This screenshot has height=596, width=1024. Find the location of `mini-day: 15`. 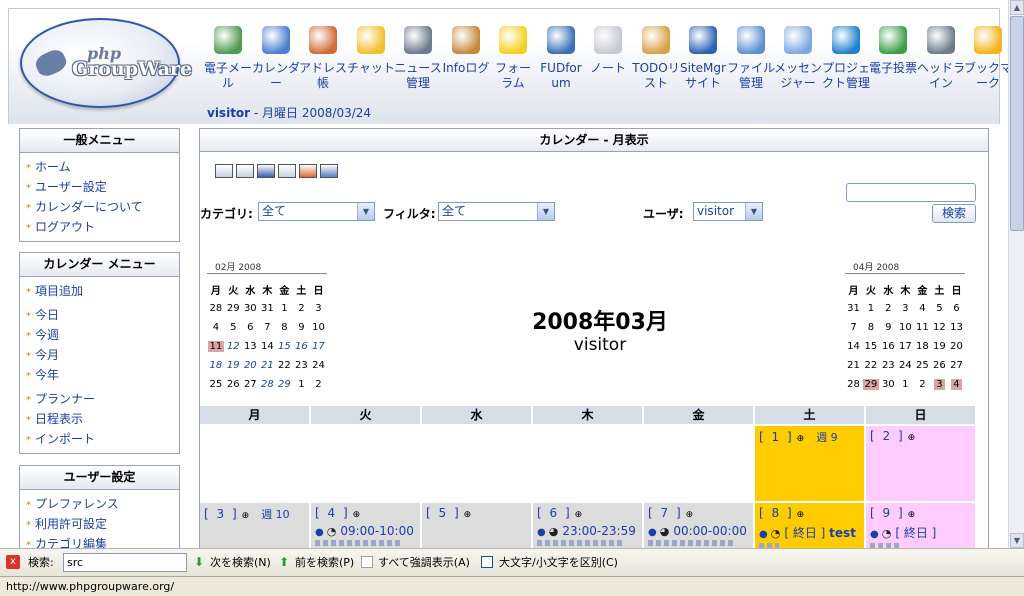

mini-day: 15 is located at coordinates (871, 346).